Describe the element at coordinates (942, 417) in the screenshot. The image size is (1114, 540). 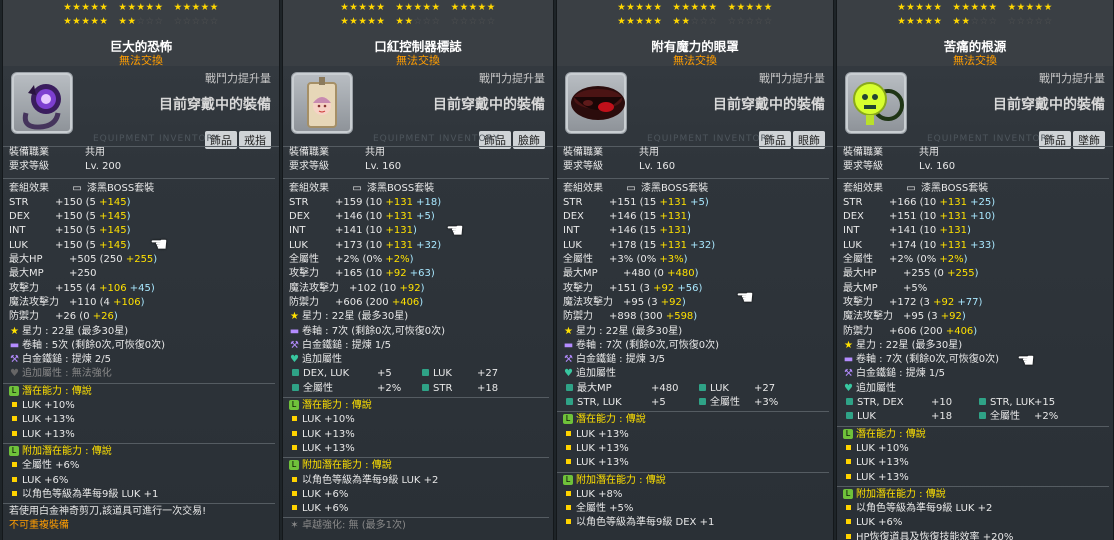
I see `flame-value: +18` at that location.